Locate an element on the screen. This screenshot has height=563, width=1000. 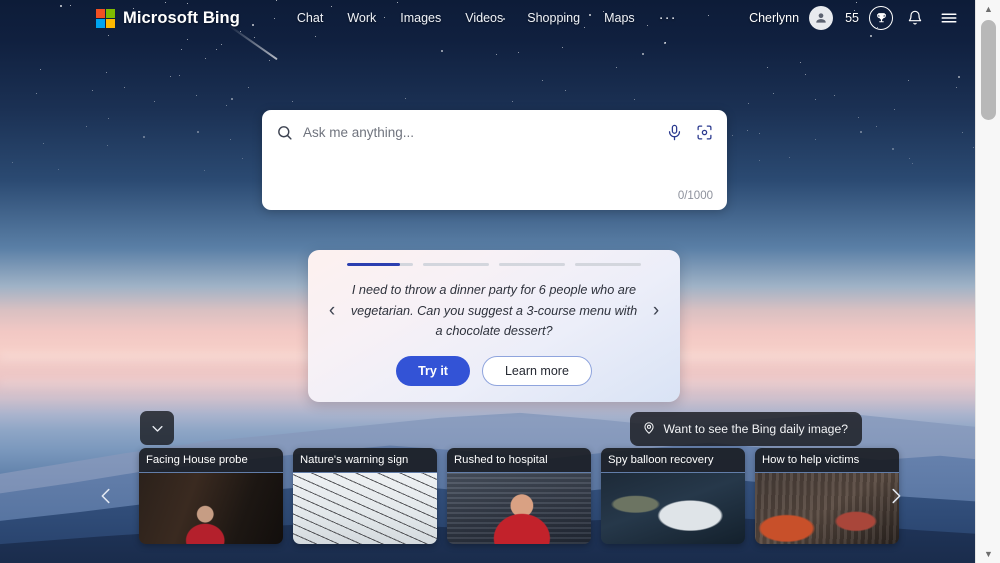
nav-item-chat: Chat is located at coordinates (310, 18).